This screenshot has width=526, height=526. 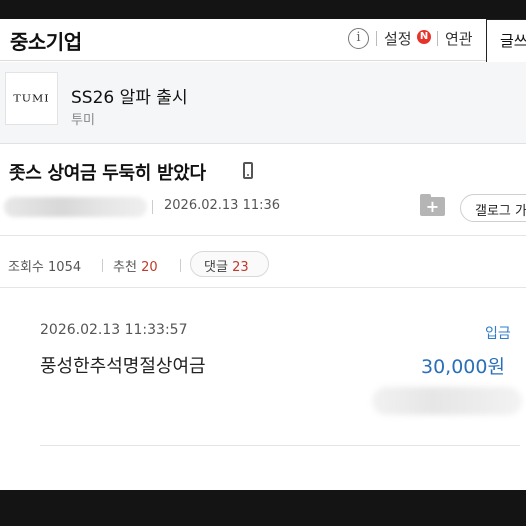 I want to click on logo-text: TUMI, so click(x=31, y=98).